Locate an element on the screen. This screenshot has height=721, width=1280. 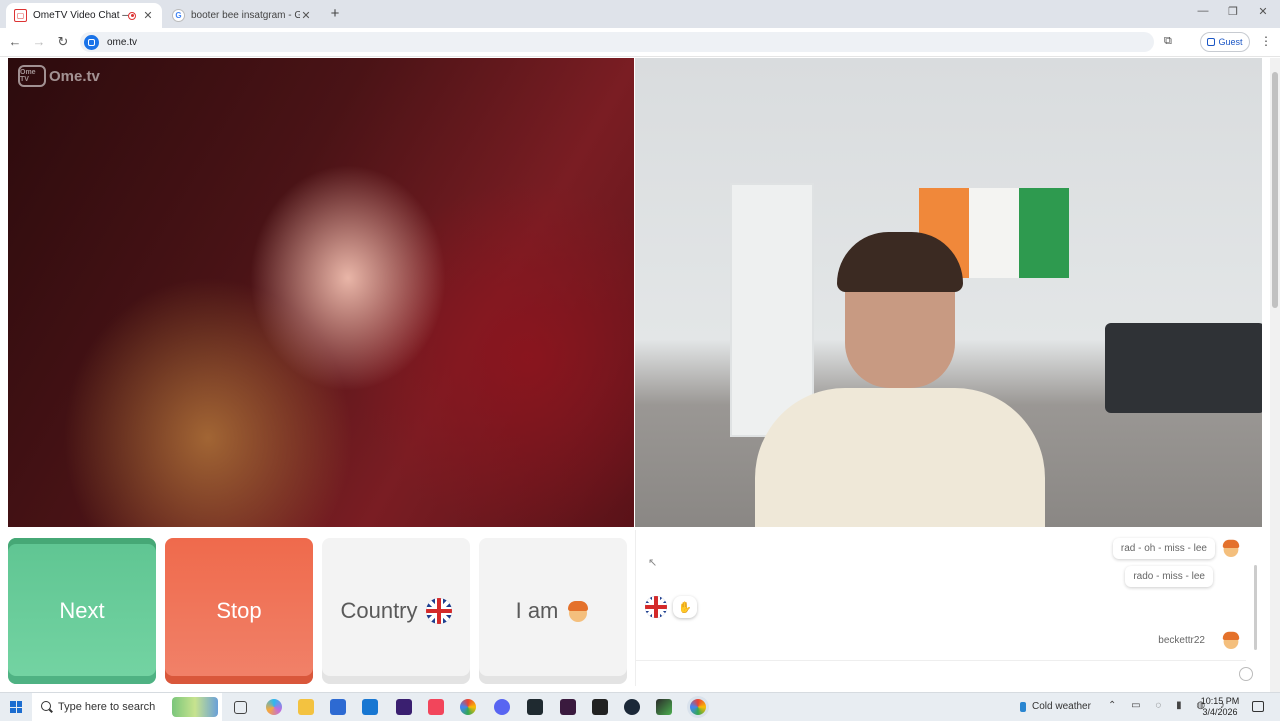
windows-start-icon is located at coordinates (16, 707).